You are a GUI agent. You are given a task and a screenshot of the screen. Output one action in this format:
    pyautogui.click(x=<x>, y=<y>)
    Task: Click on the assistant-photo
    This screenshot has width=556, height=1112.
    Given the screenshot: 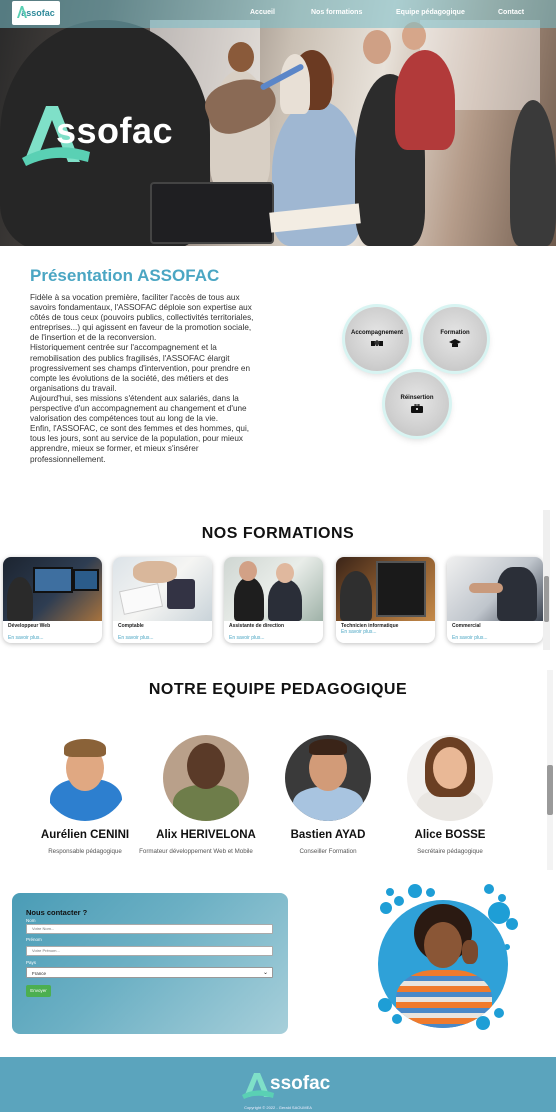 What is the action you would take?
    pyautogui.click(x=273, y=589)
    